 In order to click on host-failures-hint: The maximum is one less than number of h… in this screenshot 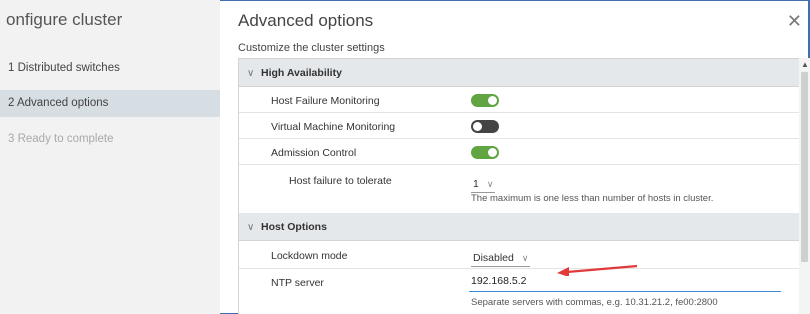, I will do `click(592, 198)`.